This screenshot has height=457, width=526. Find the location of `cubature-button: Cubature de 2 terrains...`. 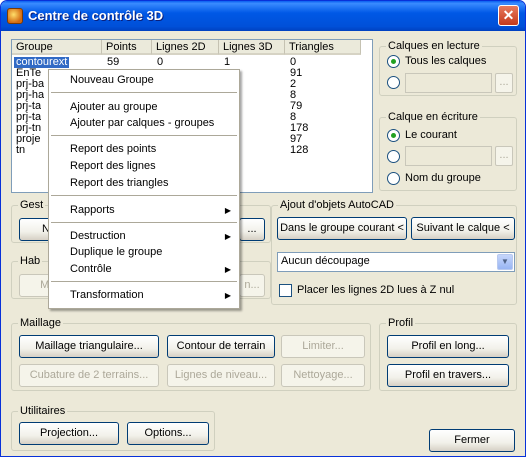

cubature-button: Cubature de 2 terrains... is located at coordinates (89, 375).